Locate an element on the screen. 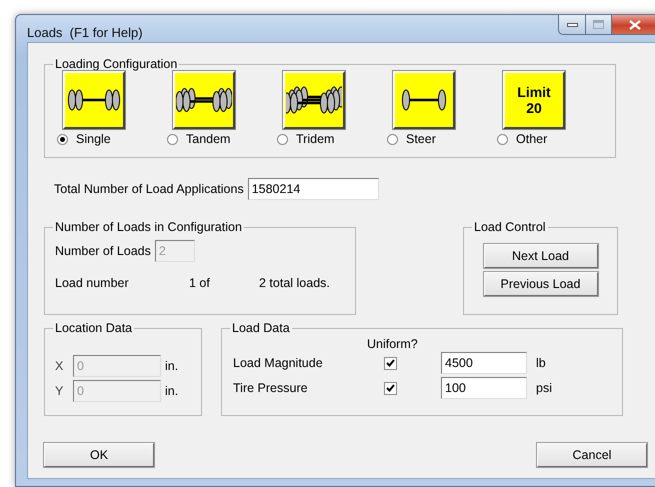  dialog-button: Cancel is located at coordinates (592, 455).